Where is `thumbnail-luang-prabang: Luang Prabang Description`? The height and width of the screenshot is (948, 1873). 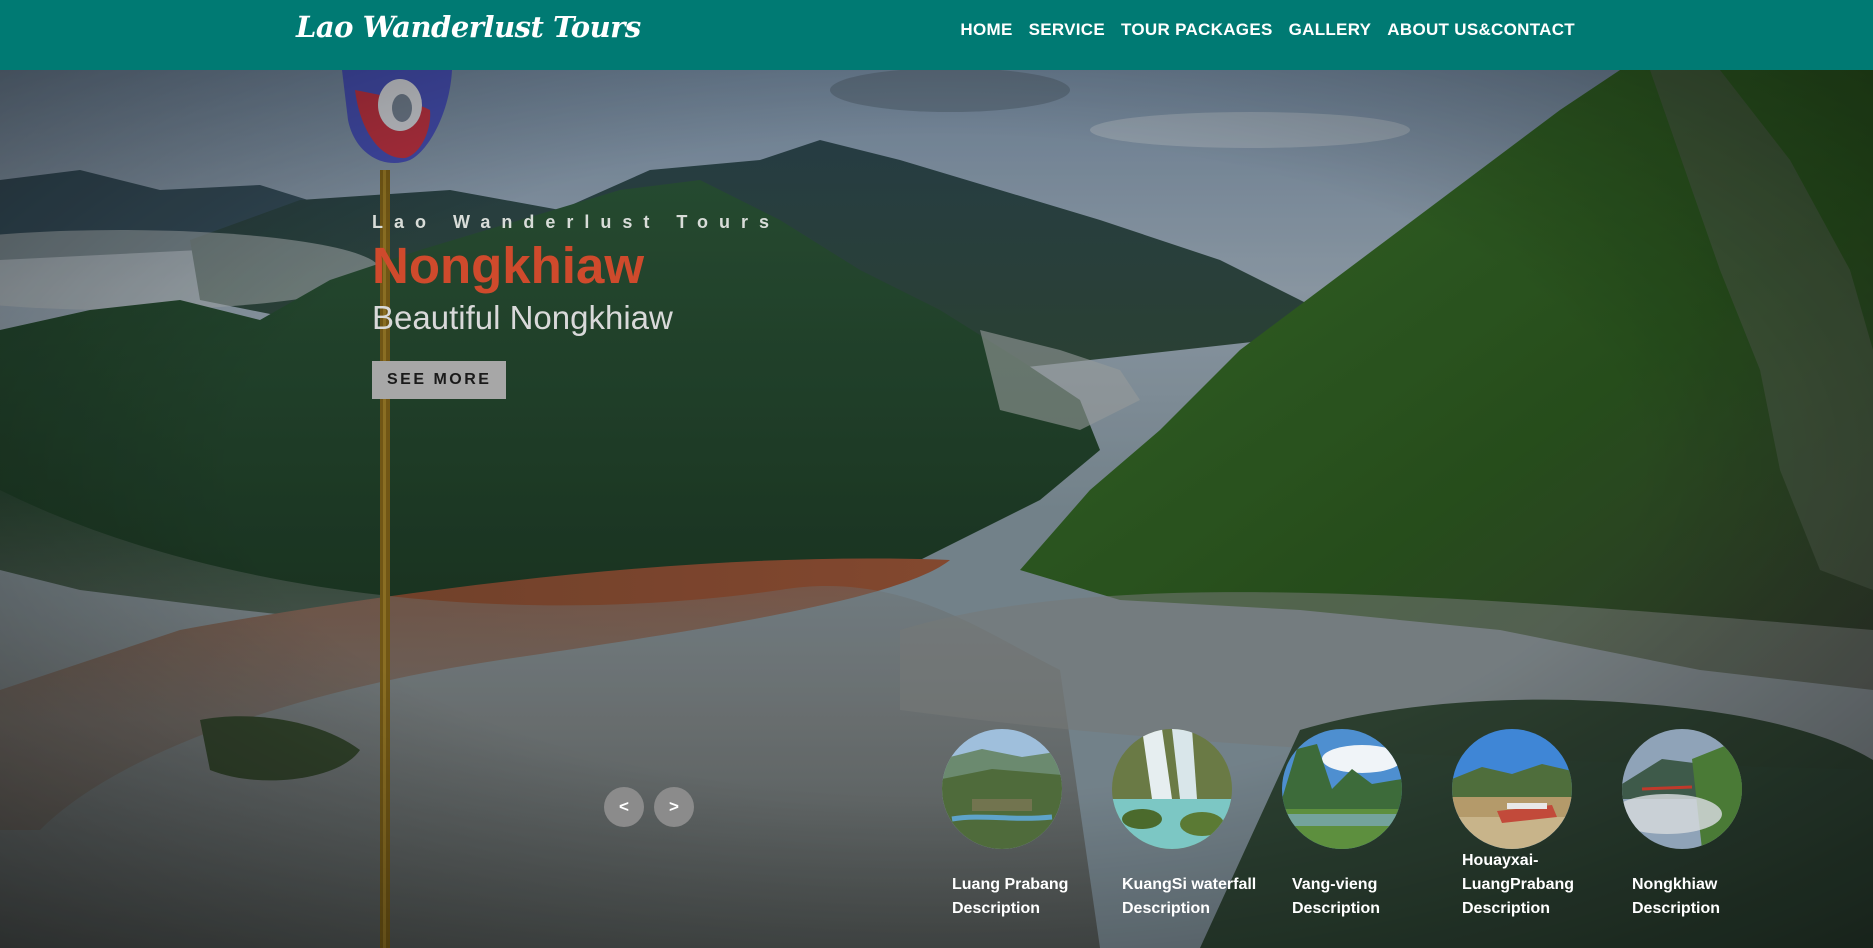
thumbnail-luang-prabang: Luang Prabang Description is located at coordinates (1027, 825).